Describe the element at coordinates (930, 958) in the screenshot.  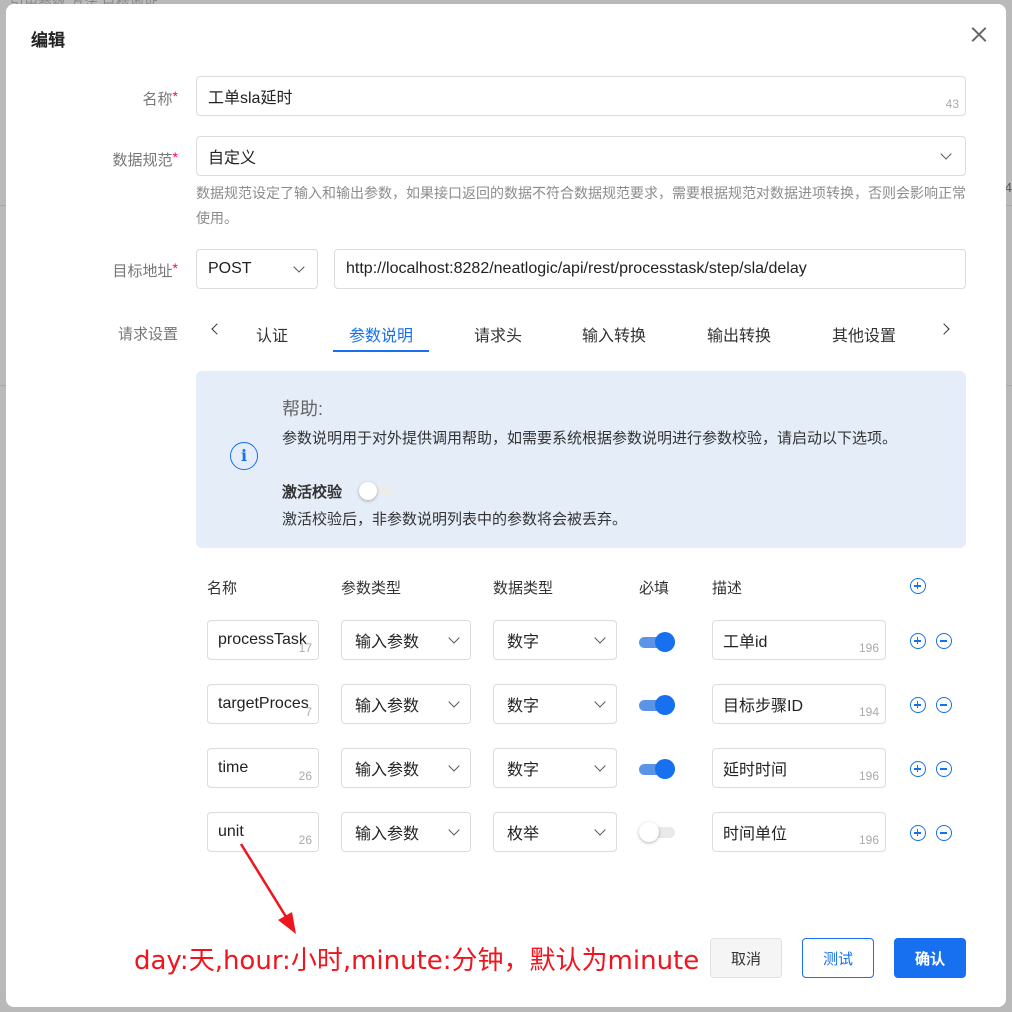
I see `confirm-button: 确认` at that location.